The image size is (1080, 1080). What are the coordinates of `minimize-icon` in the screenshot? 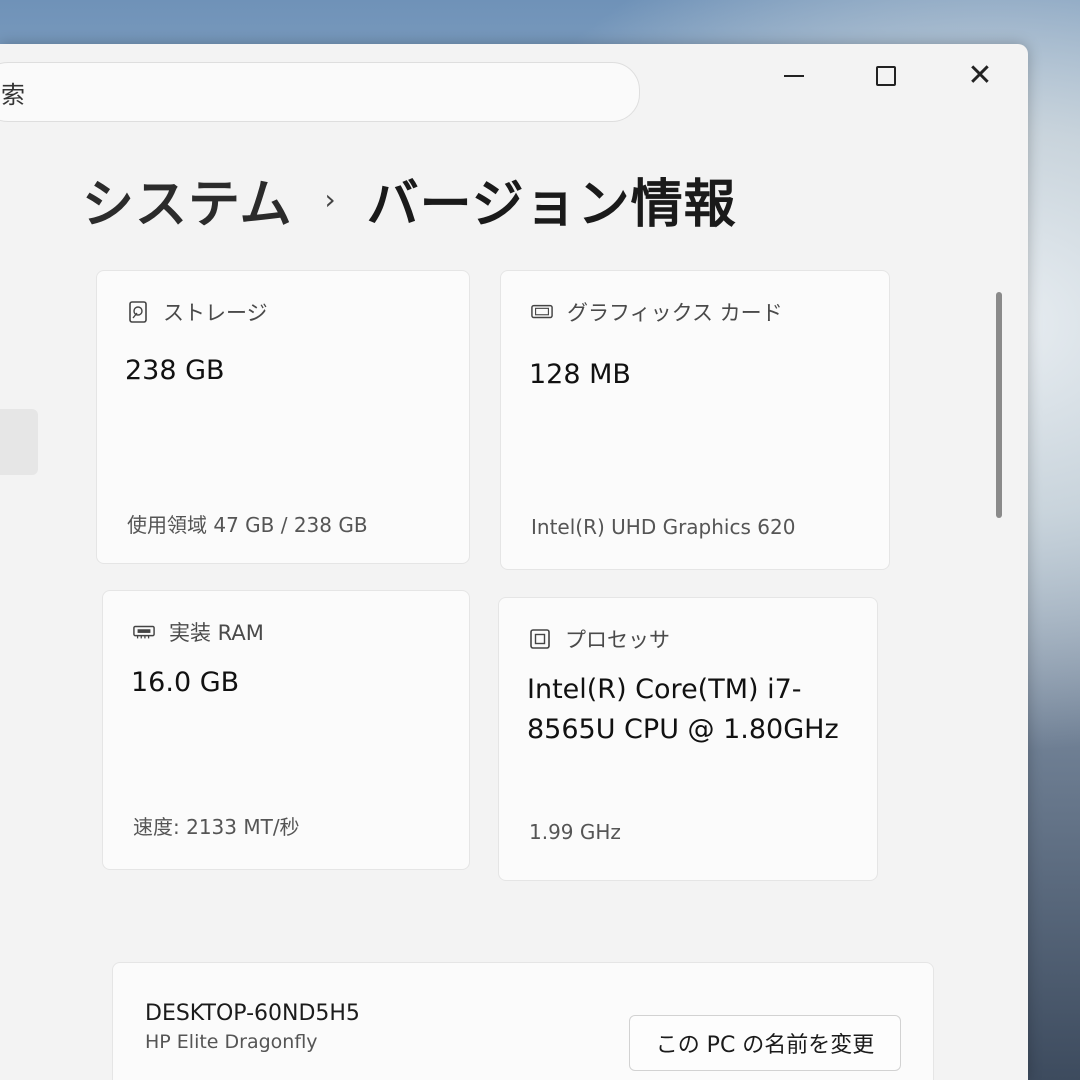 It's located at (794, 76).